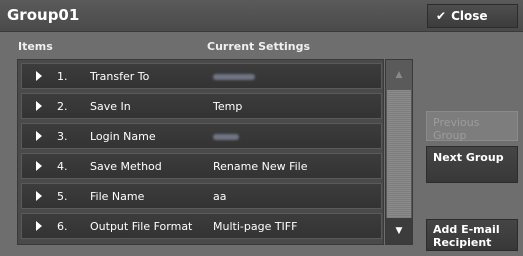 Image resolution: width=523 pixels, height=256 pixels. I want to click on item-label: Save In, so click(110, 106).